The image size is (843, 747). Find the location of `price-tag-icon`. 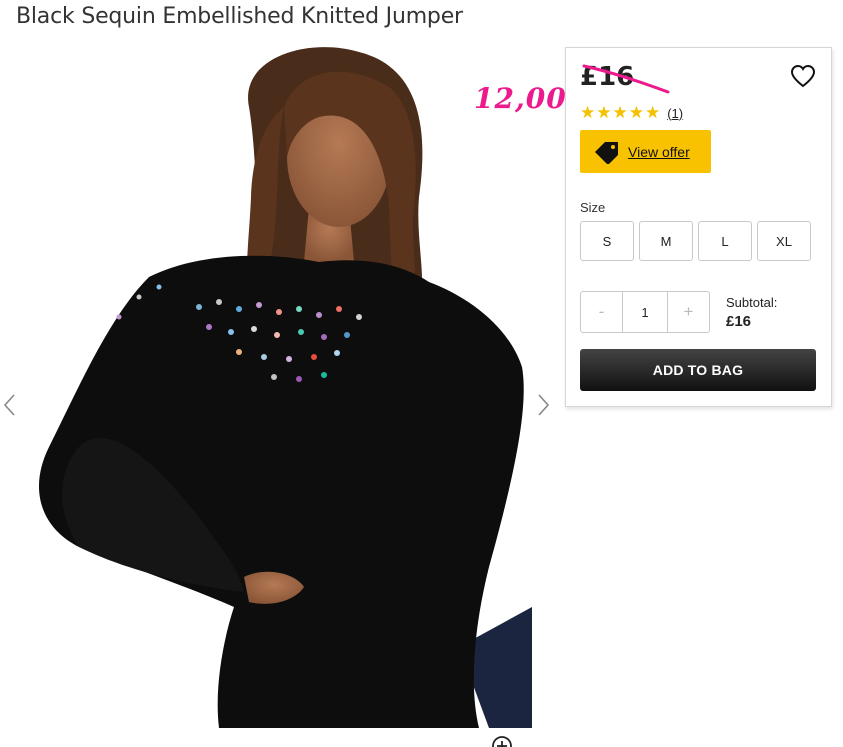

price-tag-icon is located at coordinates (606, 152).